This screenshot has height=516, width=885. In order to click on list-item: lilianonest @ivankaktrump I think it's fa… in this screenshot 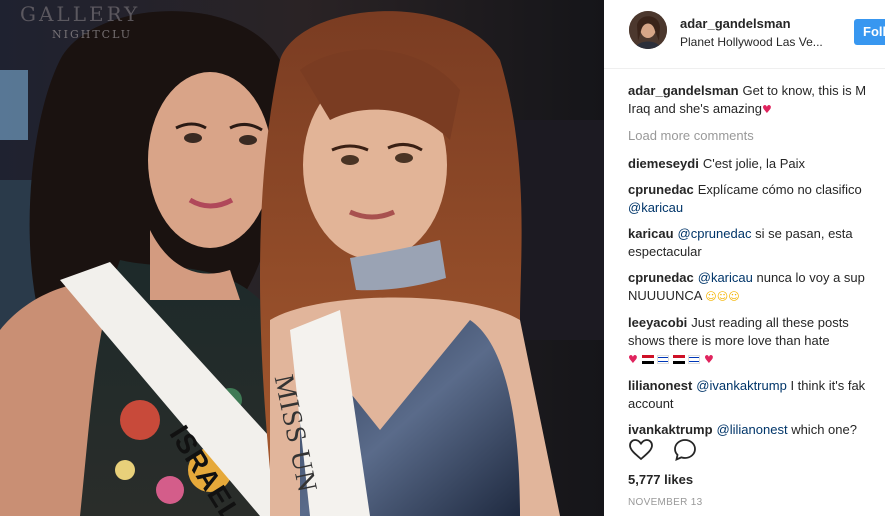, I will do `click(756, 395)`.